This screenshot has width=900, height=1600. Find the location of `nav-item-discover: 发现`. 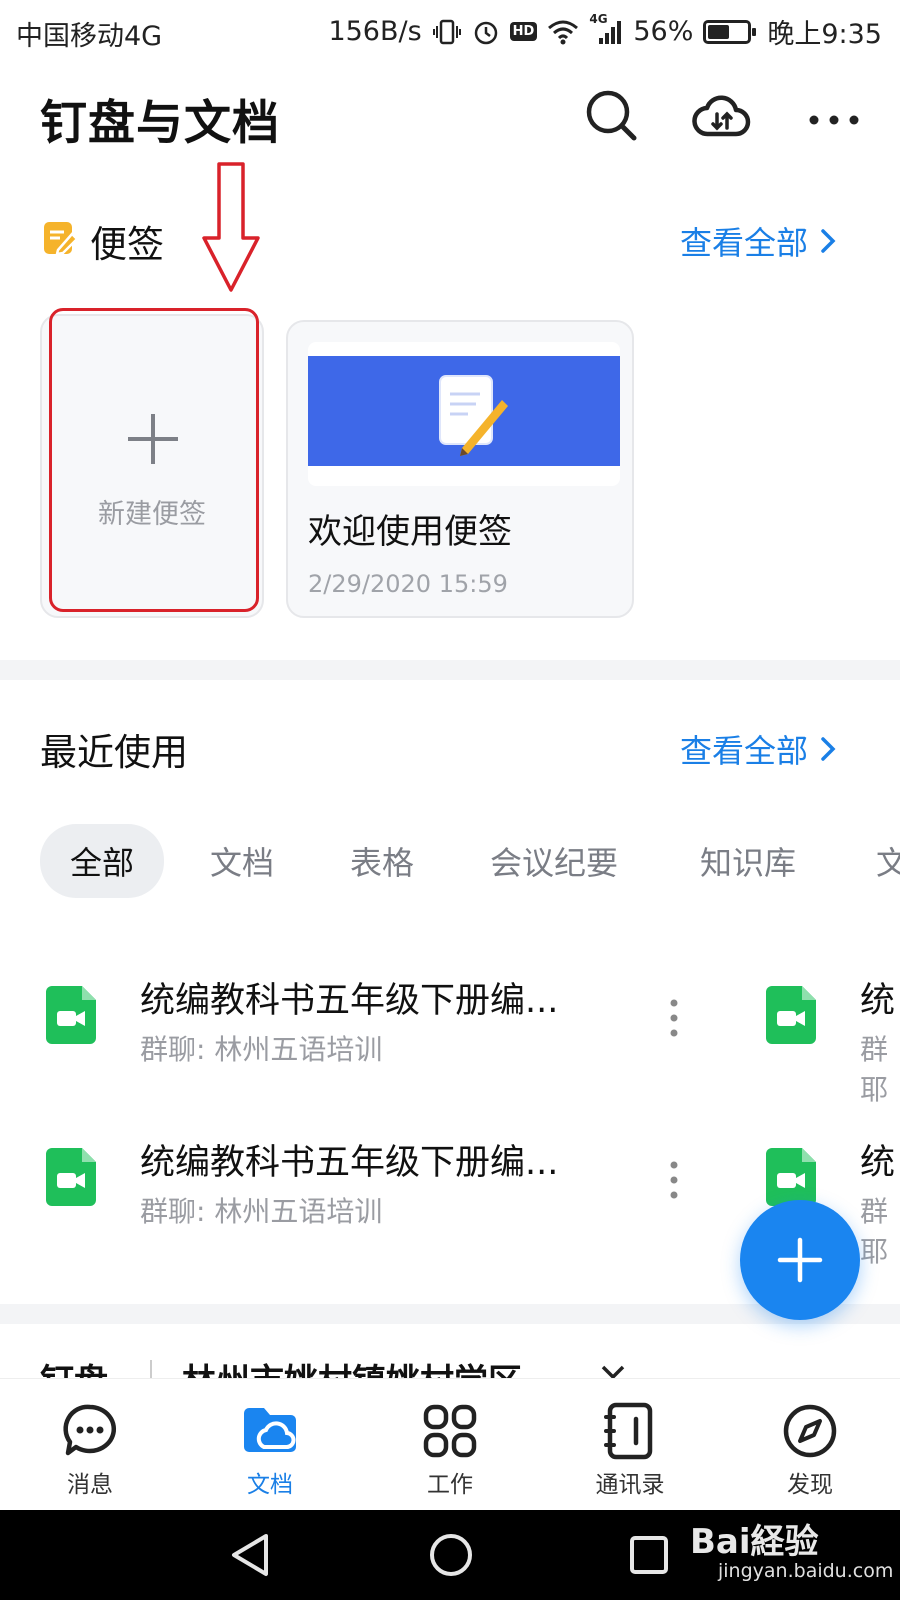

nav-item-discover: 发现 is located at coordinates (810, 1445).